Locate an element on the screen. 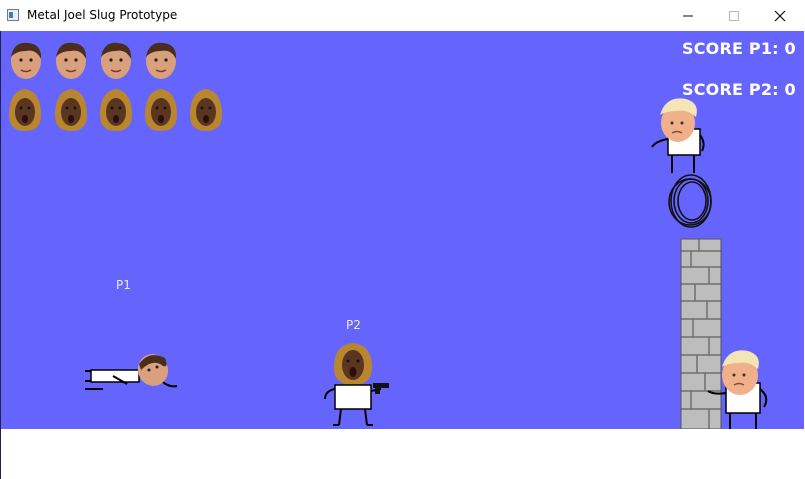 The image size is (805, 479). maximize-button is located at coordinates (734, 15).